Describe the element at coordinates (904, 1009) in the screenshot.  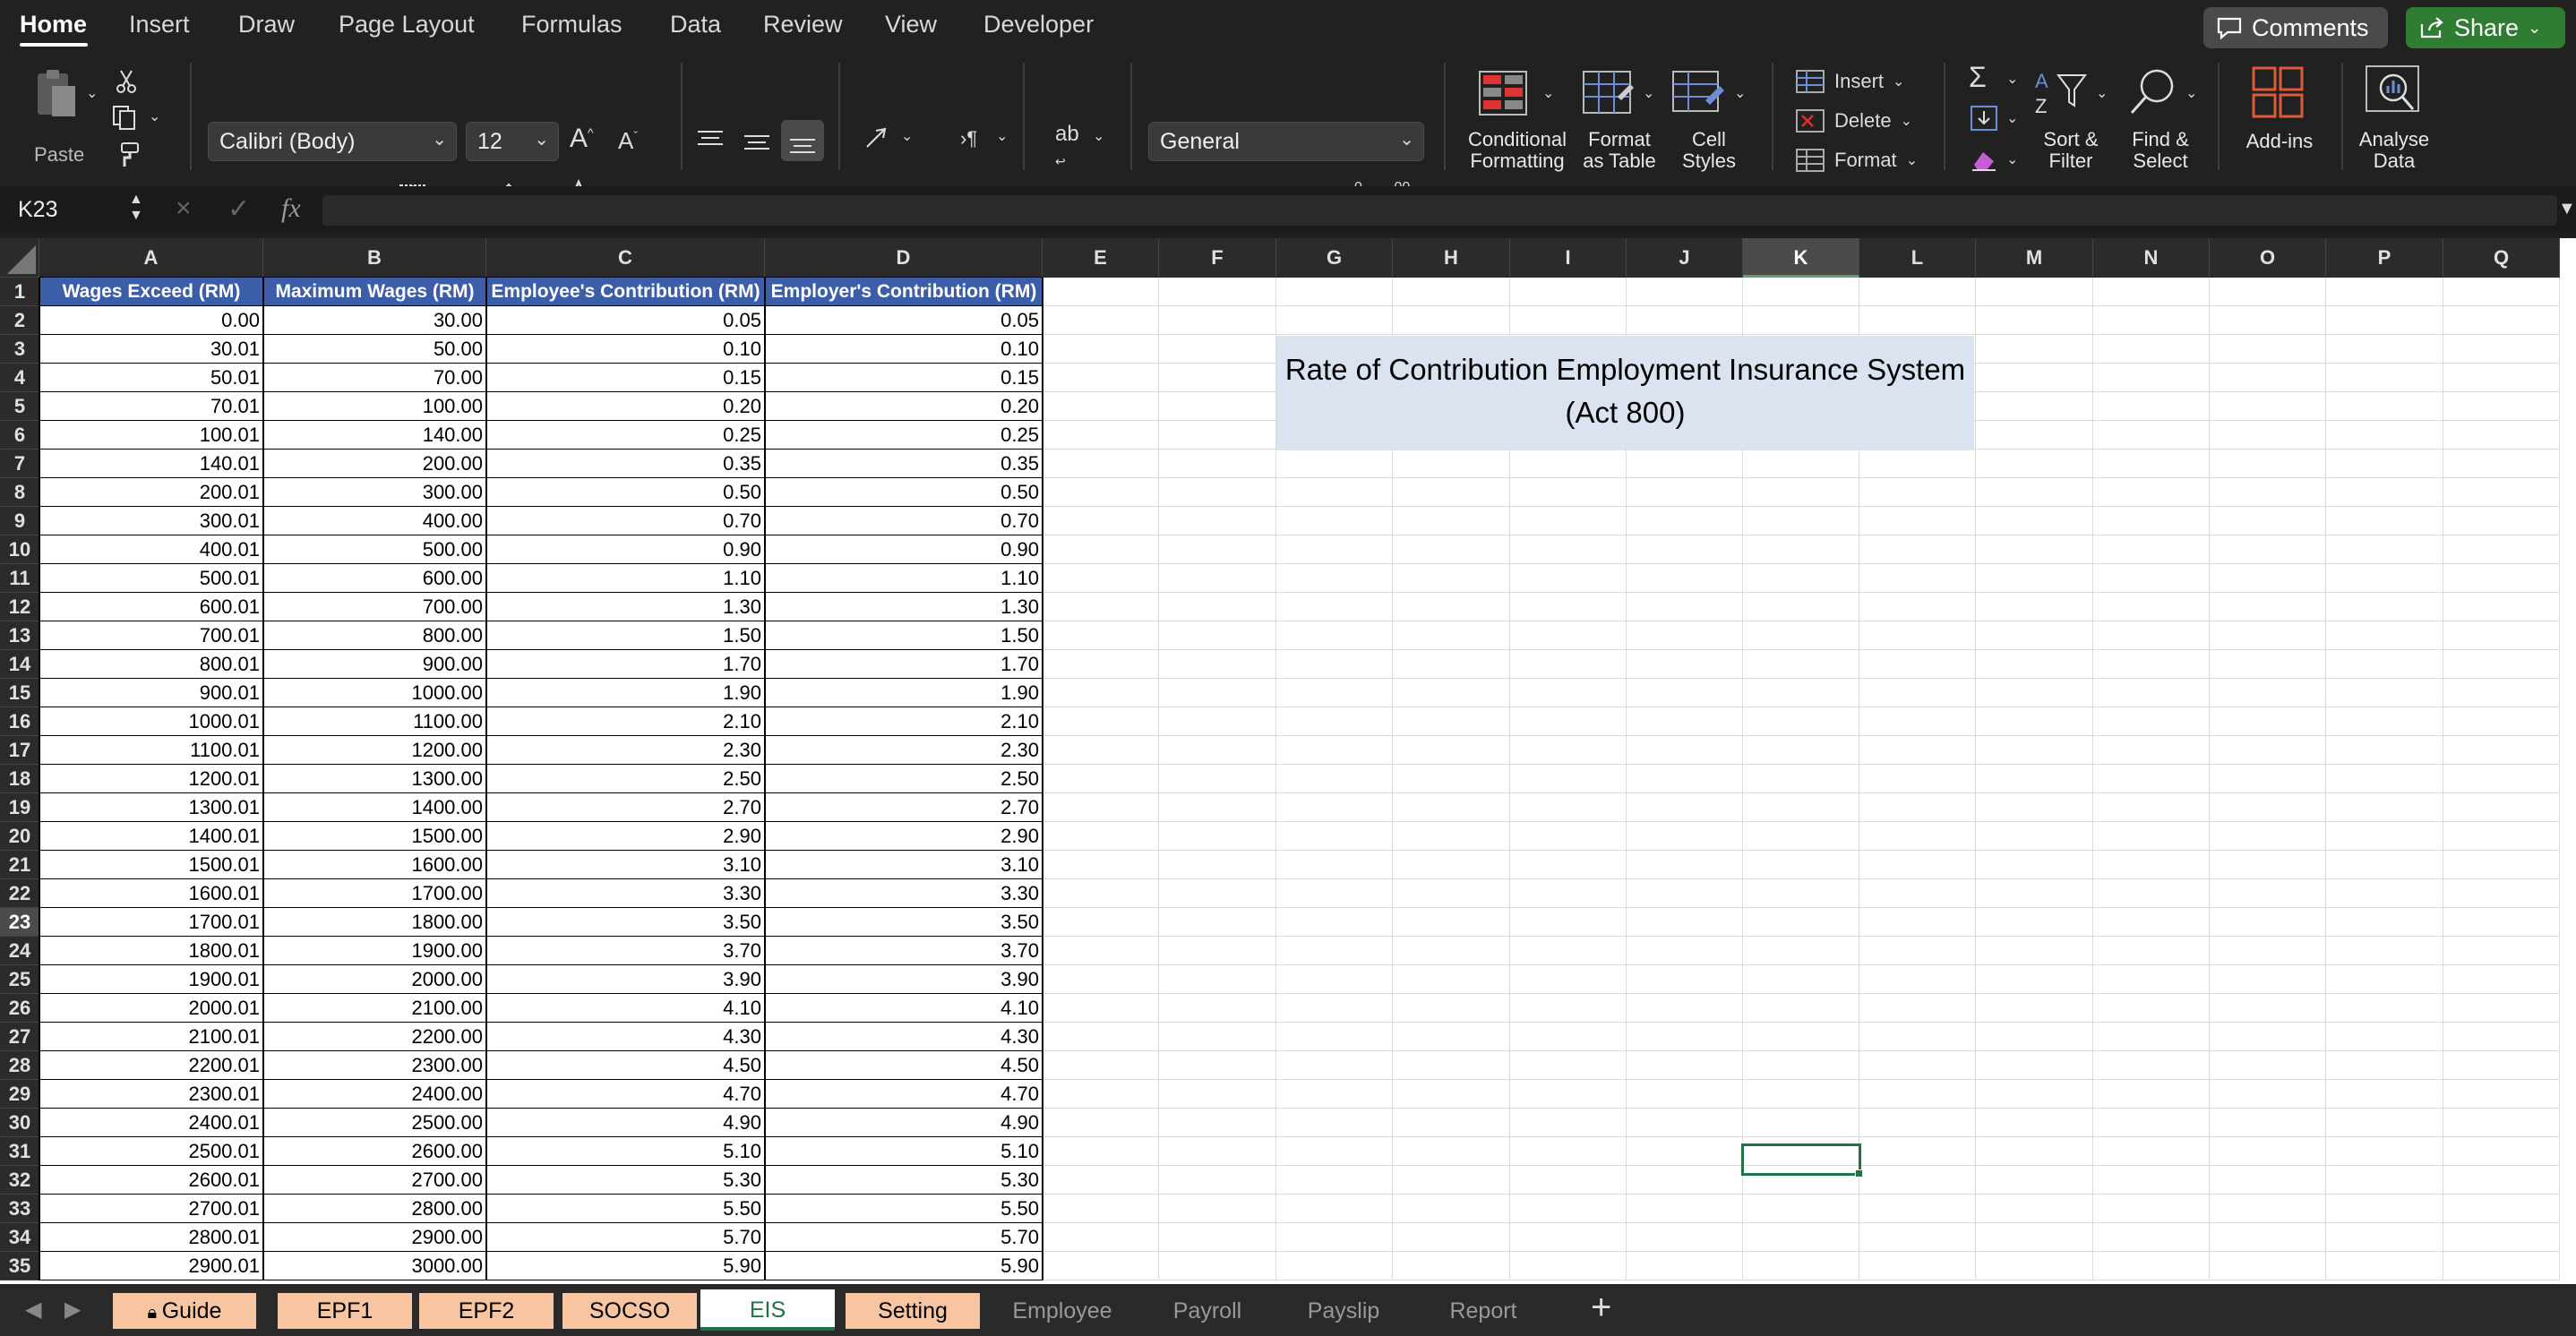
I see `table-cell: 4.10` at that location.